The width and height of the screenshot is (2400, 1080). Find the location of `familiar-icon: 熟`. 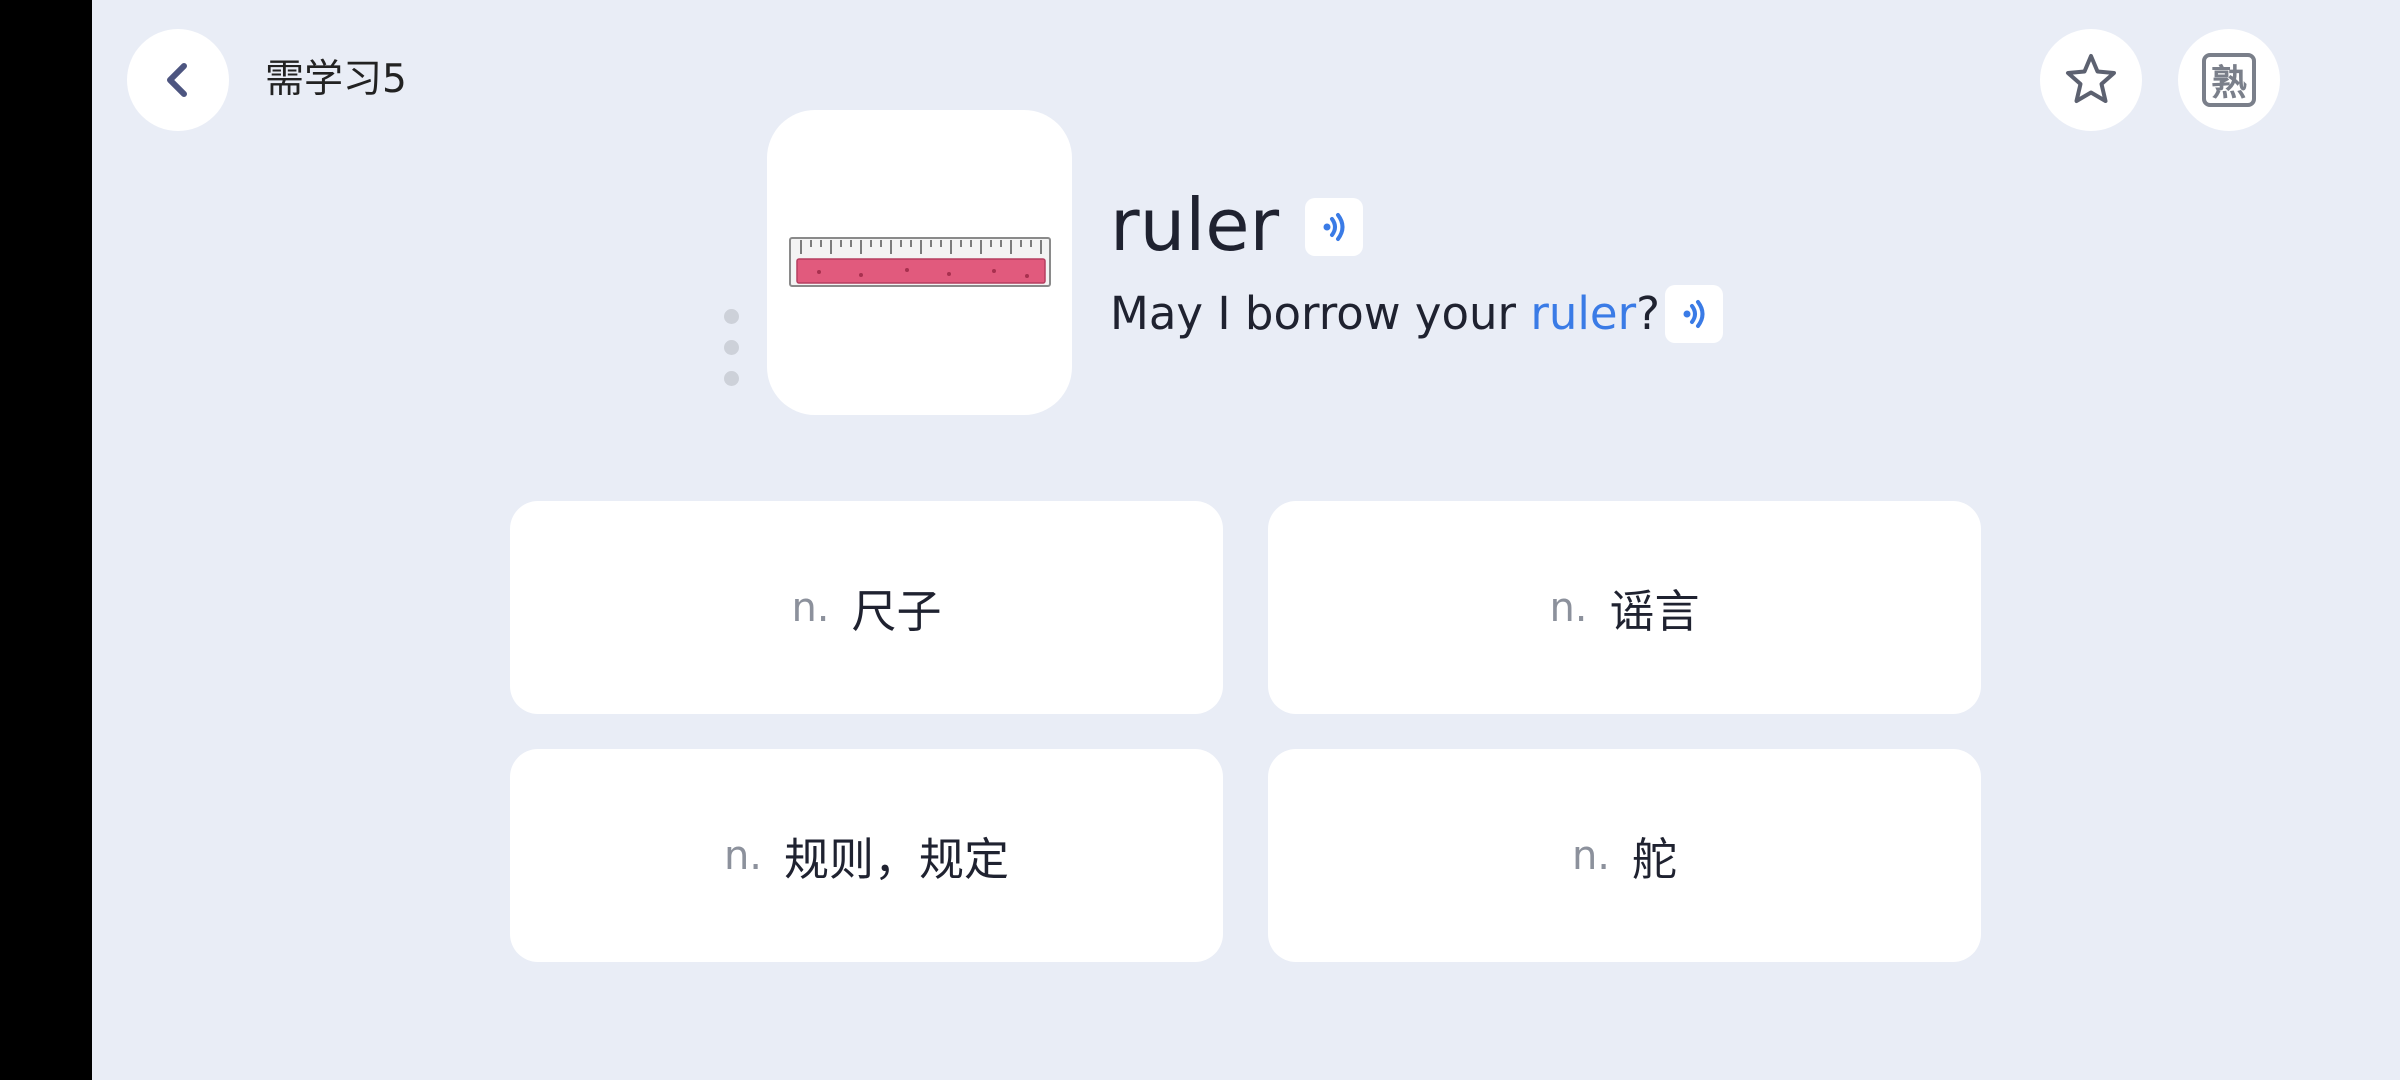

familiar-icon: 熟 is located at coordinates (2229, 80).